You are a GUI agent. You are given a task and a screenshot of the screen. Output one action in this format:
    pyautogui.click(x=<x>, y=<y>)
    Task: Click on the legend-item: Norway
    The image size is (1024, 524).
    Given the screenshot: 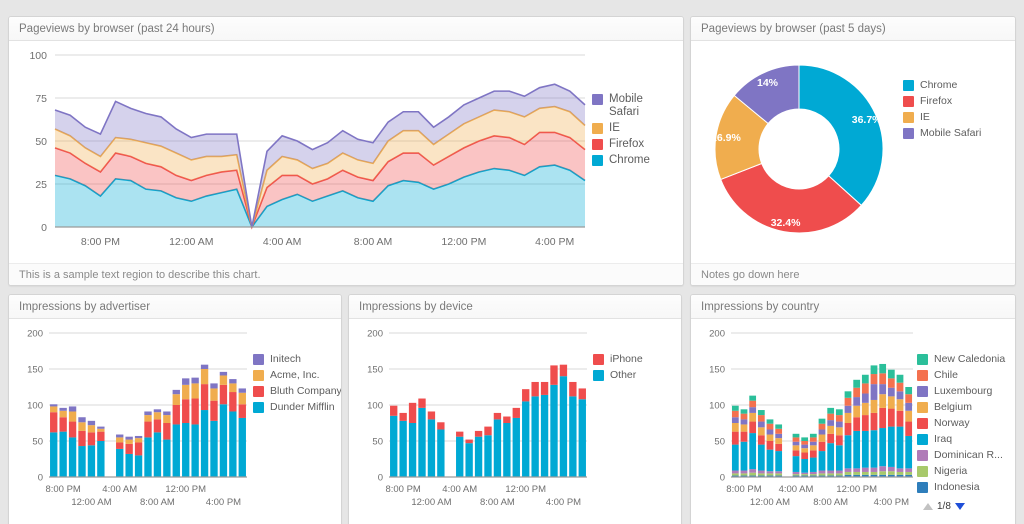 What is the action you would take?
    pyautogui.click(x=961, y=423)
    